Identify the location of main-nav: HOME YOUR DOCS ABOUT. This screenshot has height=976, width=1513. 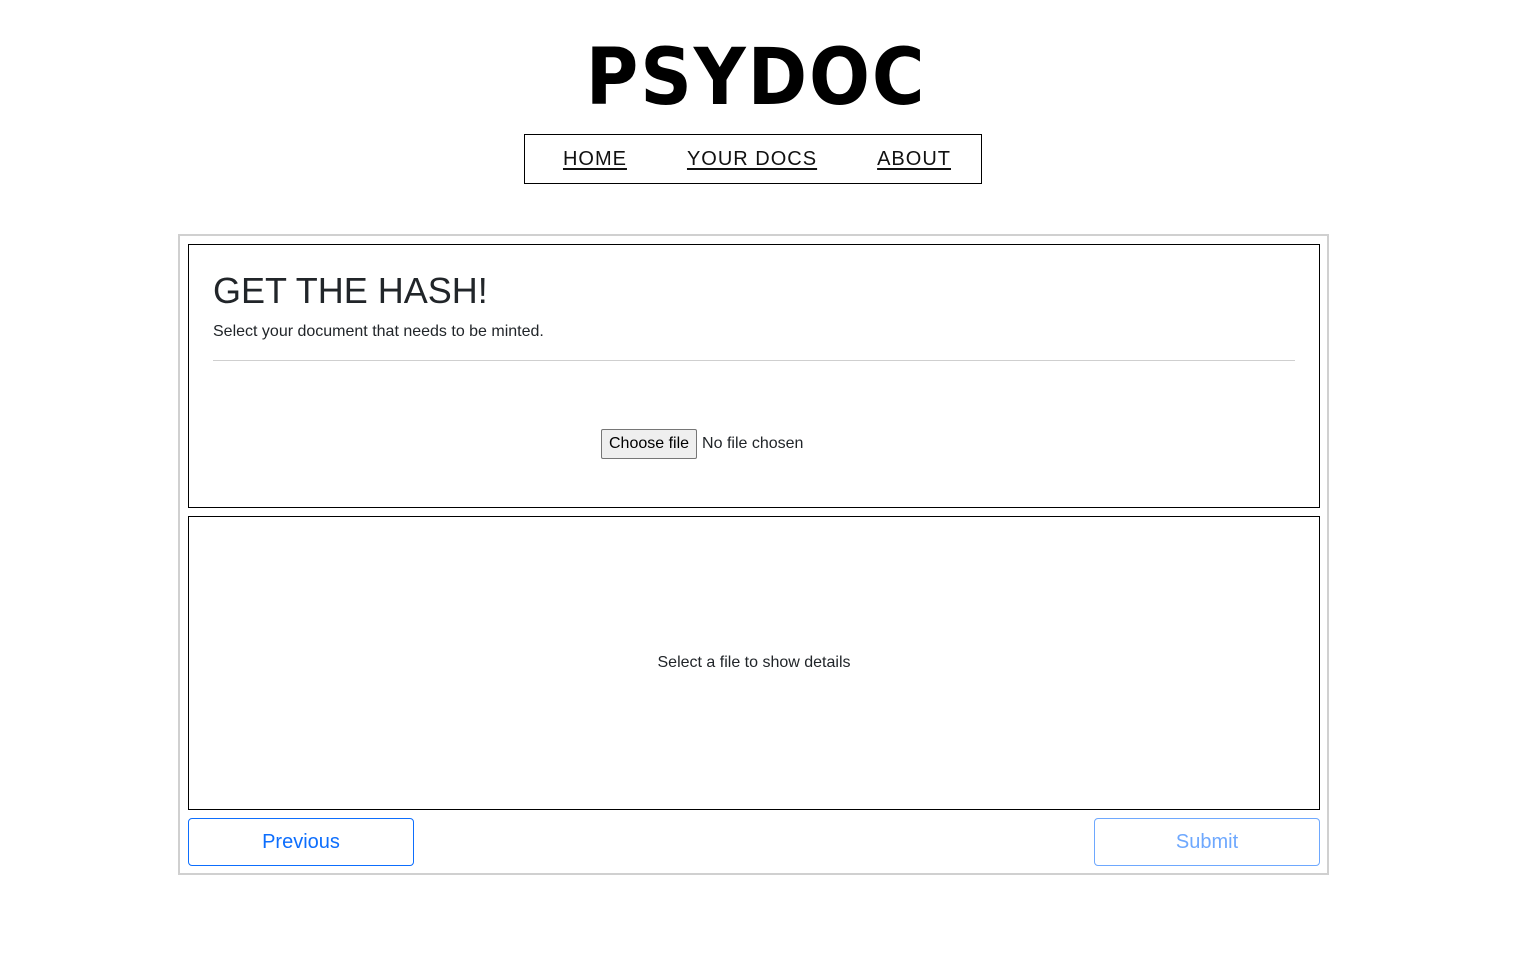
(753, 159).